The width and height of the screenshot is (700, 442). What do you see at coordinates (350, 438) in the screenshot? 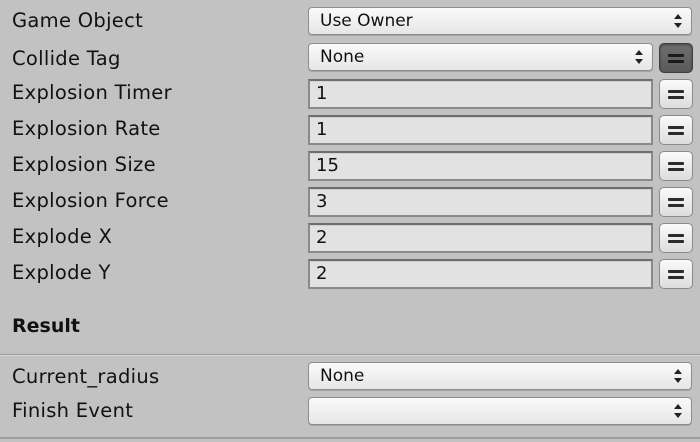
I see `bottom-divider` at bounding box center [350, 438].